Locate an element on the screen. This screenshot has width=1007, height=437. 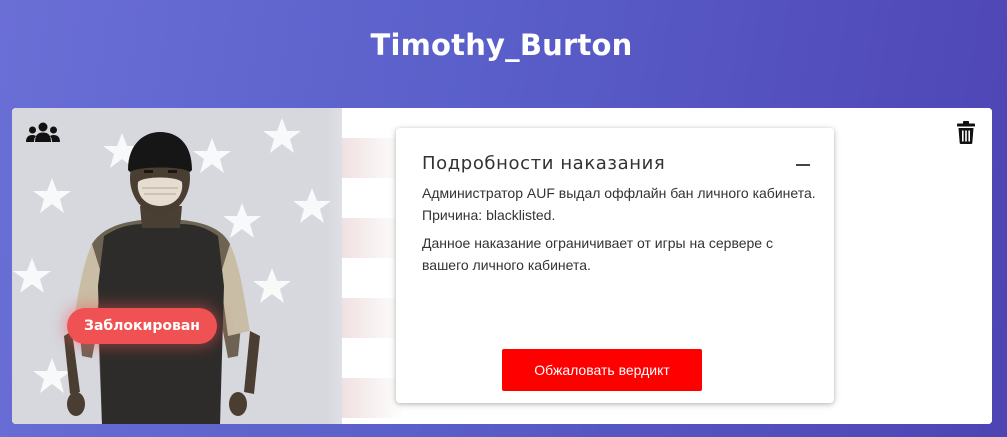
minus-icon is located at coordinates (803, 165).